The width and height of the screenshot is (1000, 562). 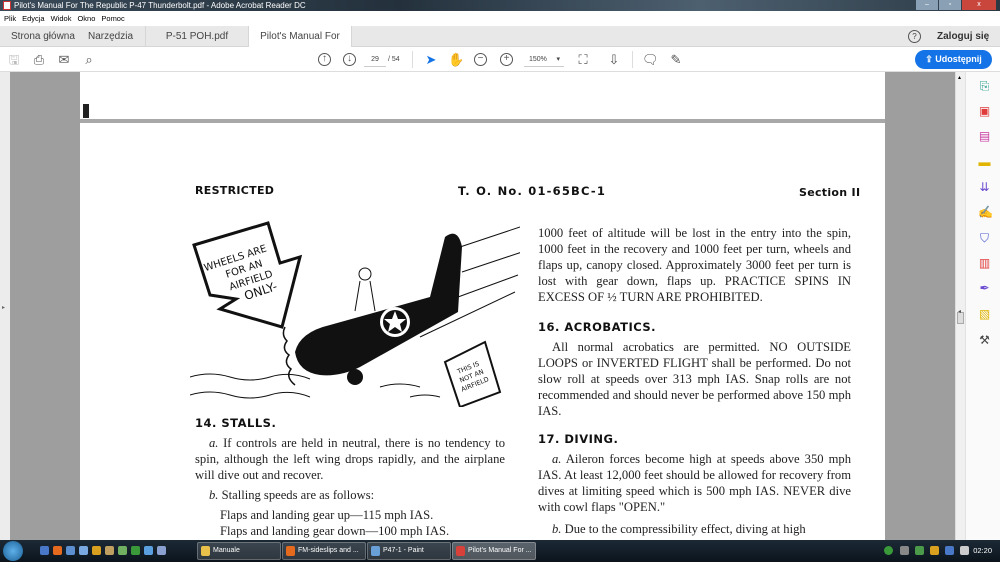 I want to click on start-button, so click(x=13, y=551).